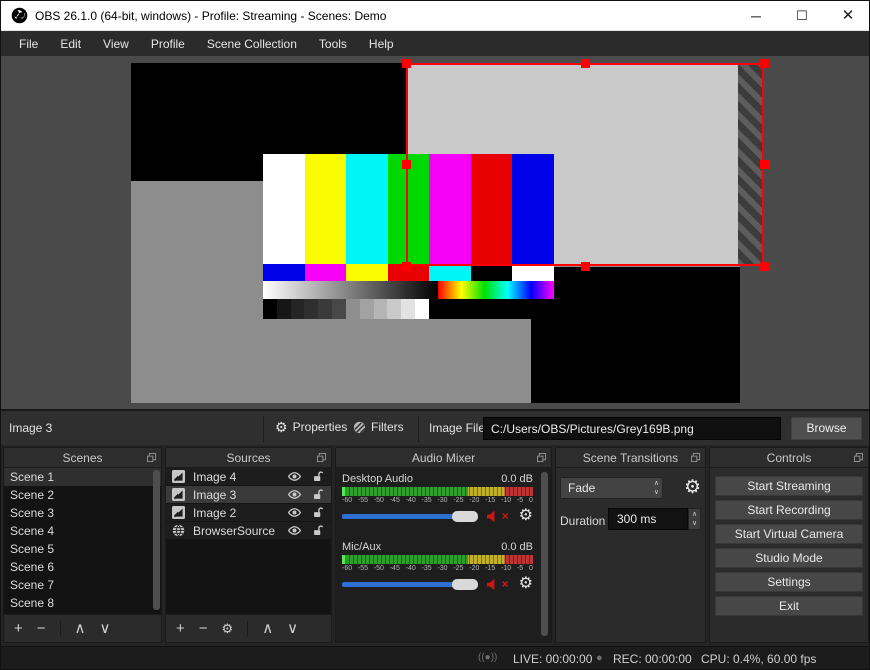 The image size is (870, 670). What do you see at coordinates (82, 513) in the screenshot?
I see `scene-list-item: Scene 3` at bounding box center [82, 513].